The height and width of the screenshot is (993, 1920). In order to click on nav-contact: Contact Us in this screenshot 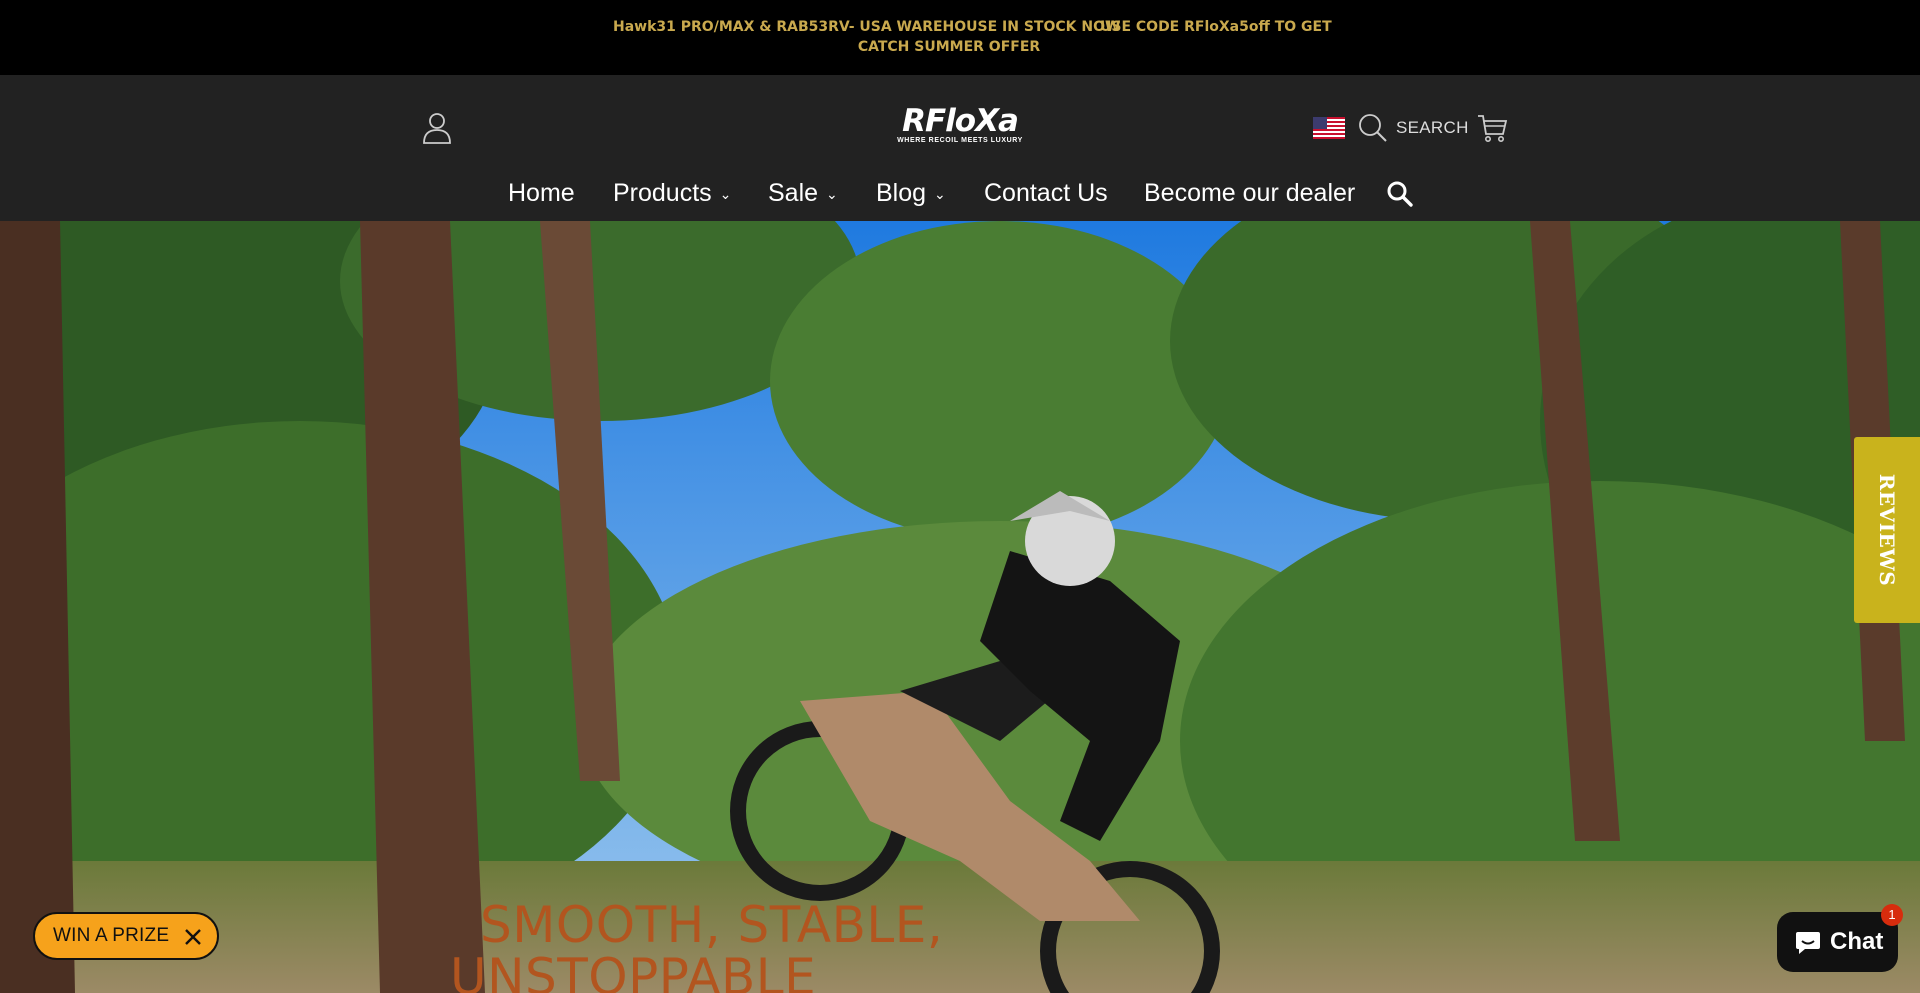, I will do `click(1046, 193)`.